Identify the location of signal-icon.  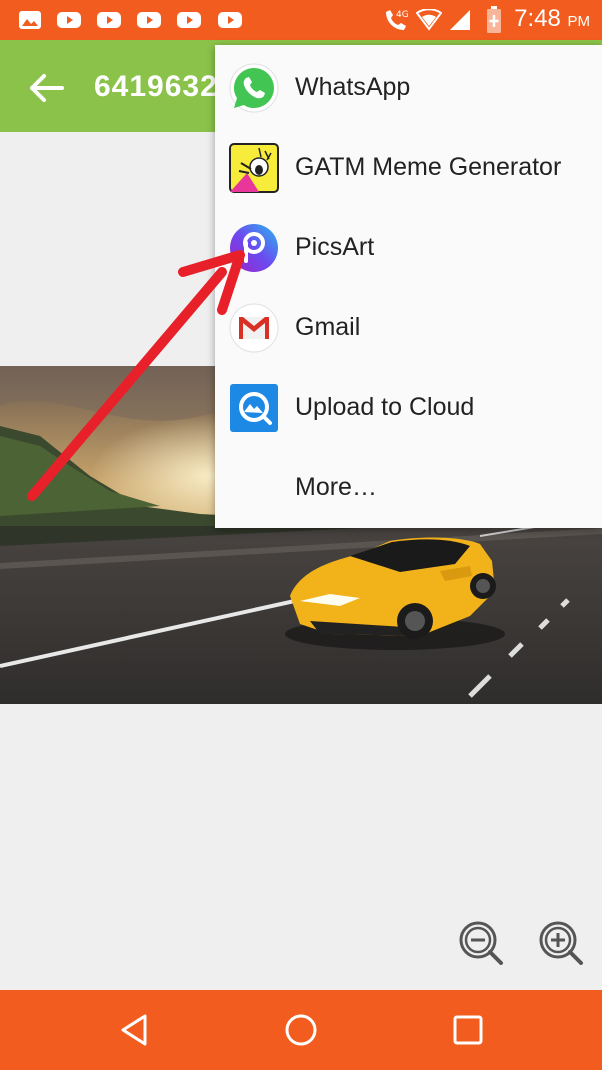
(460, 20).